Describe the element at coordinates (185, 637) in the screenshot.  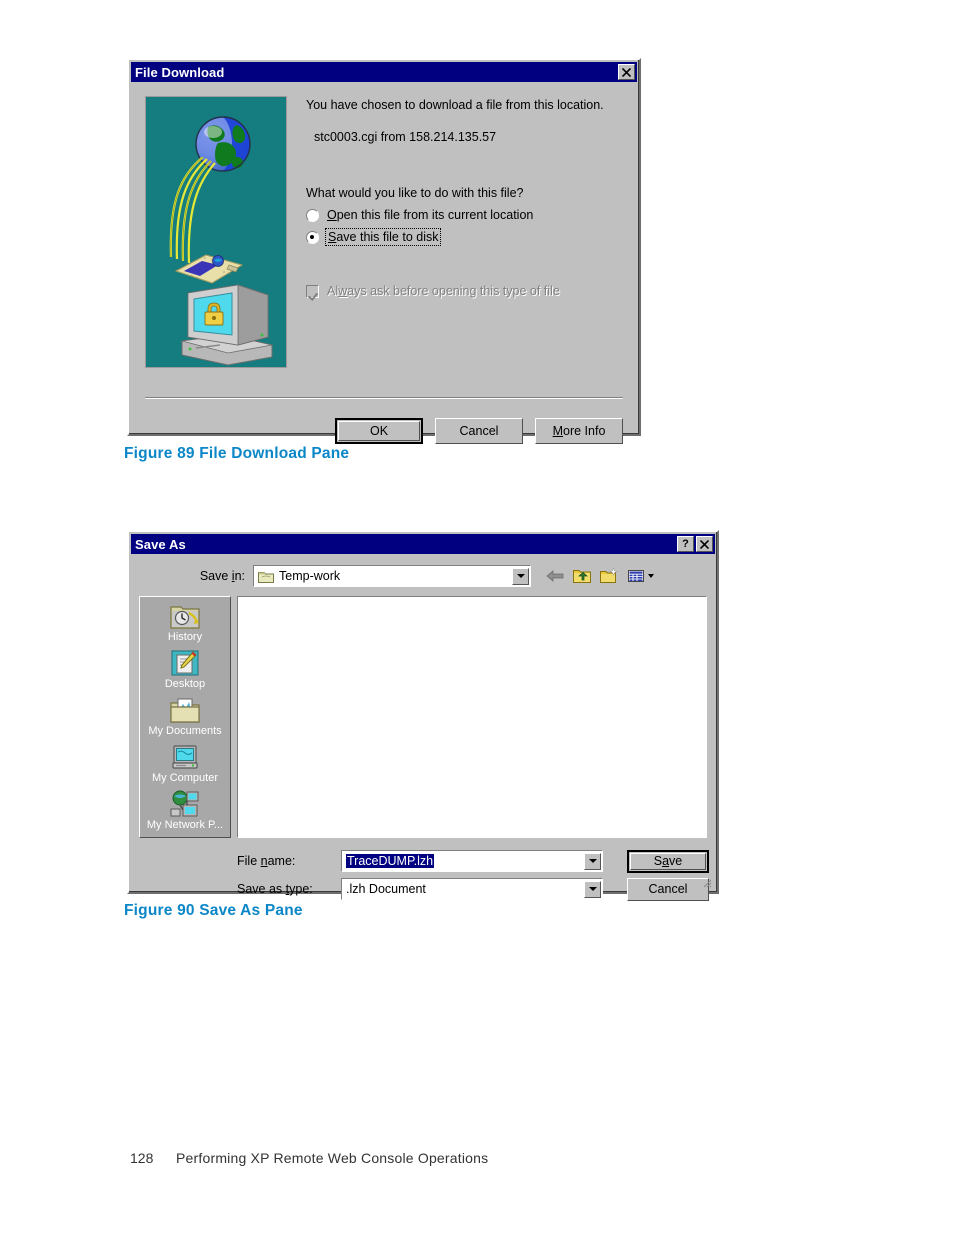
I see `sidebar-label-history: History` at that location.